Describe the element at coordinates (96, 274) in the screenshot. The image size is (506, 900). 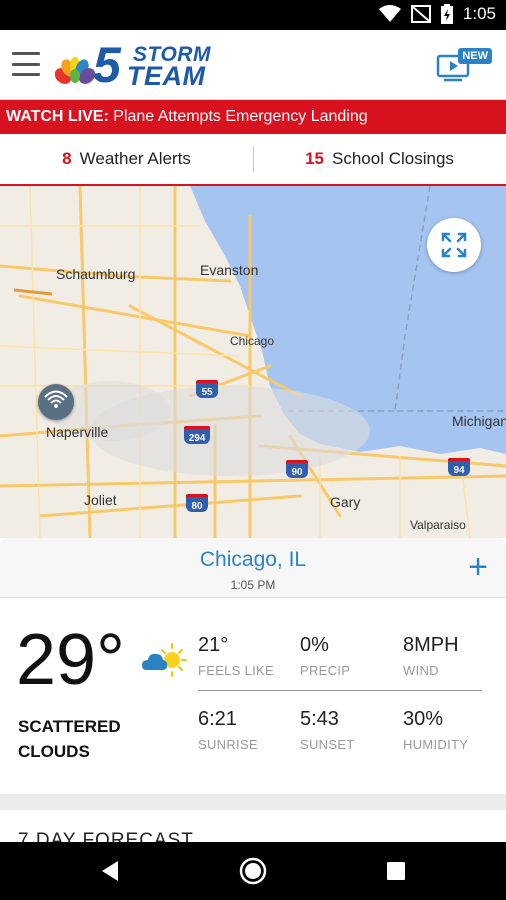
I see `map-label-schaumburg: Schaumburg` at that location.